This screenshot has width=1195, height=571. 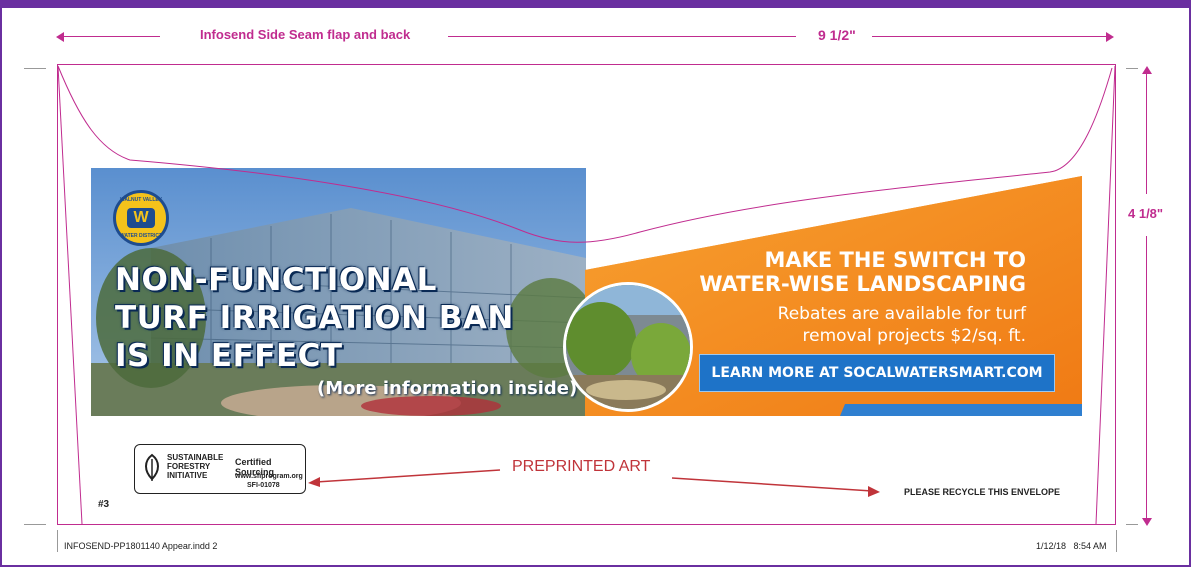 What do you see at coordinates (901, 314) in the screenshot?
I see `rebate-line-1: Rebates are available for turf` at bounding box center [901, 314].